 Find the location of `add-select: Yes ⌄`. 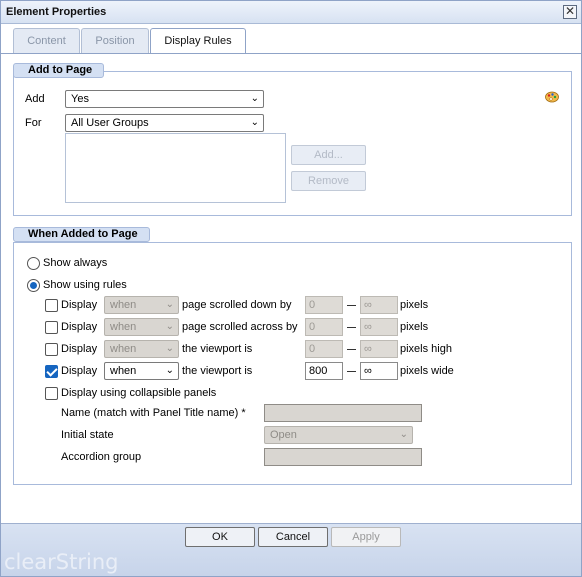

add-select: Yes ⌄ is located at coordinates (164, 99).